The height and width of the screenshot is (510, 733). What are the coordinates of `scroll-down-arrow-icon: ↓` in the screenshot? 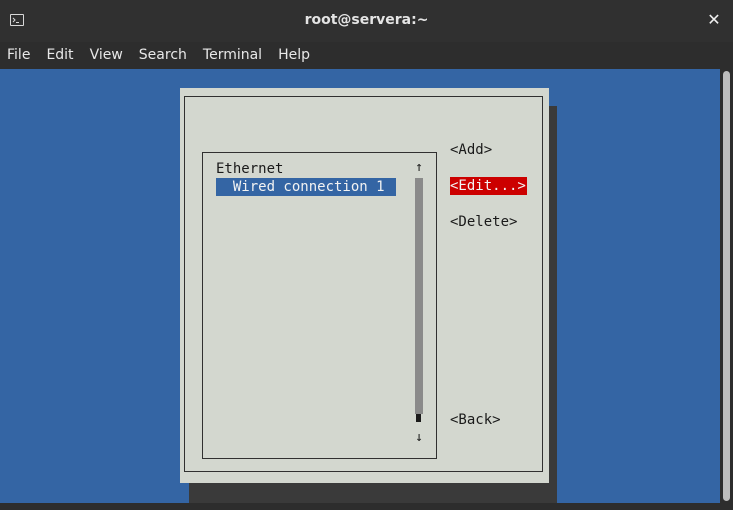 It's located at (419, 438).